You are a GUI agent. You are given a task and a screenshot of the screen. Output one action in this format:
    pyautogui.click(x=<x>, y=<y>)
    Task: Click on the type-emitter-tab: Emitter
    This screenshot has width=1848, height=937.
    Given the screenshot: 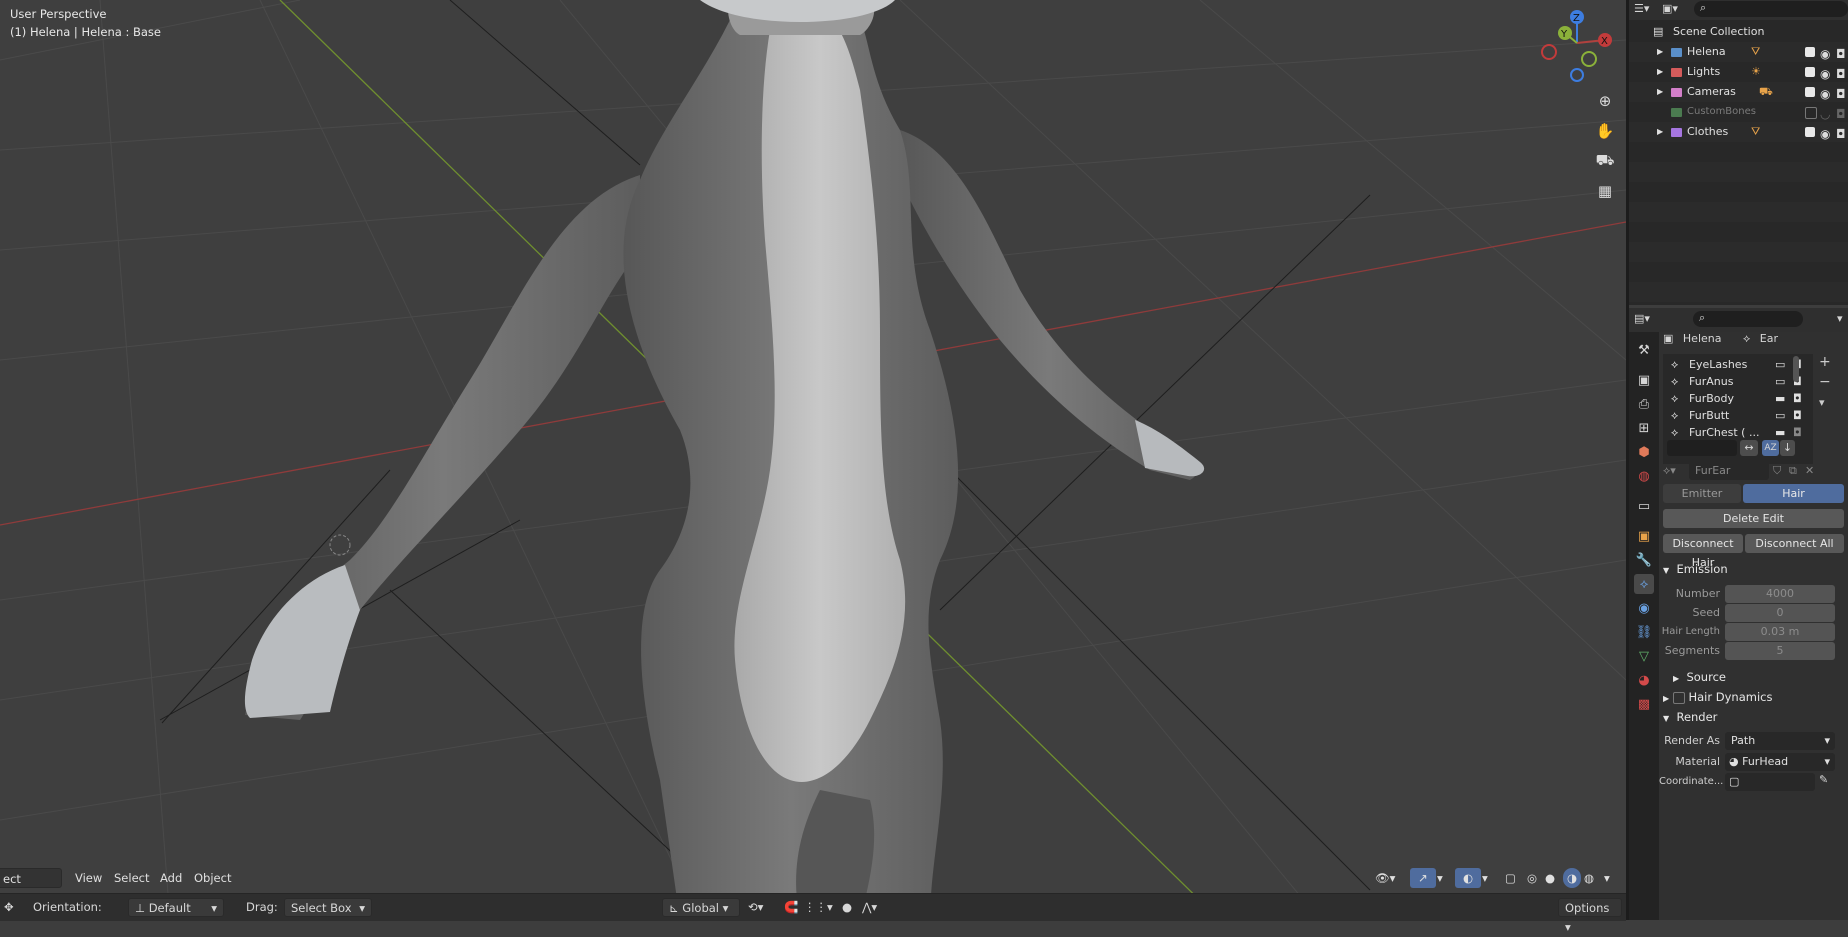 What is the action you would take?
    pyautogui.click(x=1702, y=493)
    